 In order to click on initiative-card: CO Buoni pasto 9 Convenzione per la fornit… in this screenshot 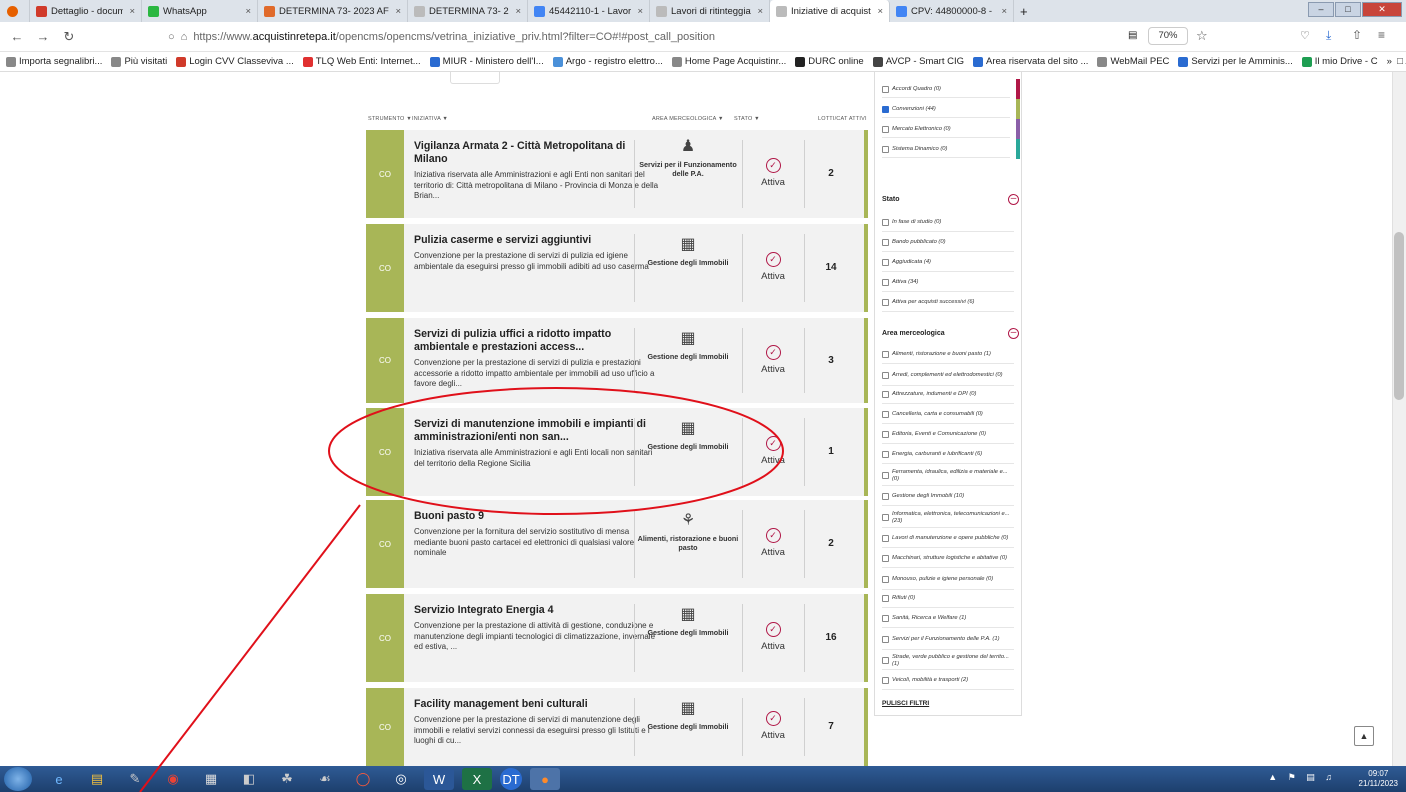, I will do `click(617, 544)`.